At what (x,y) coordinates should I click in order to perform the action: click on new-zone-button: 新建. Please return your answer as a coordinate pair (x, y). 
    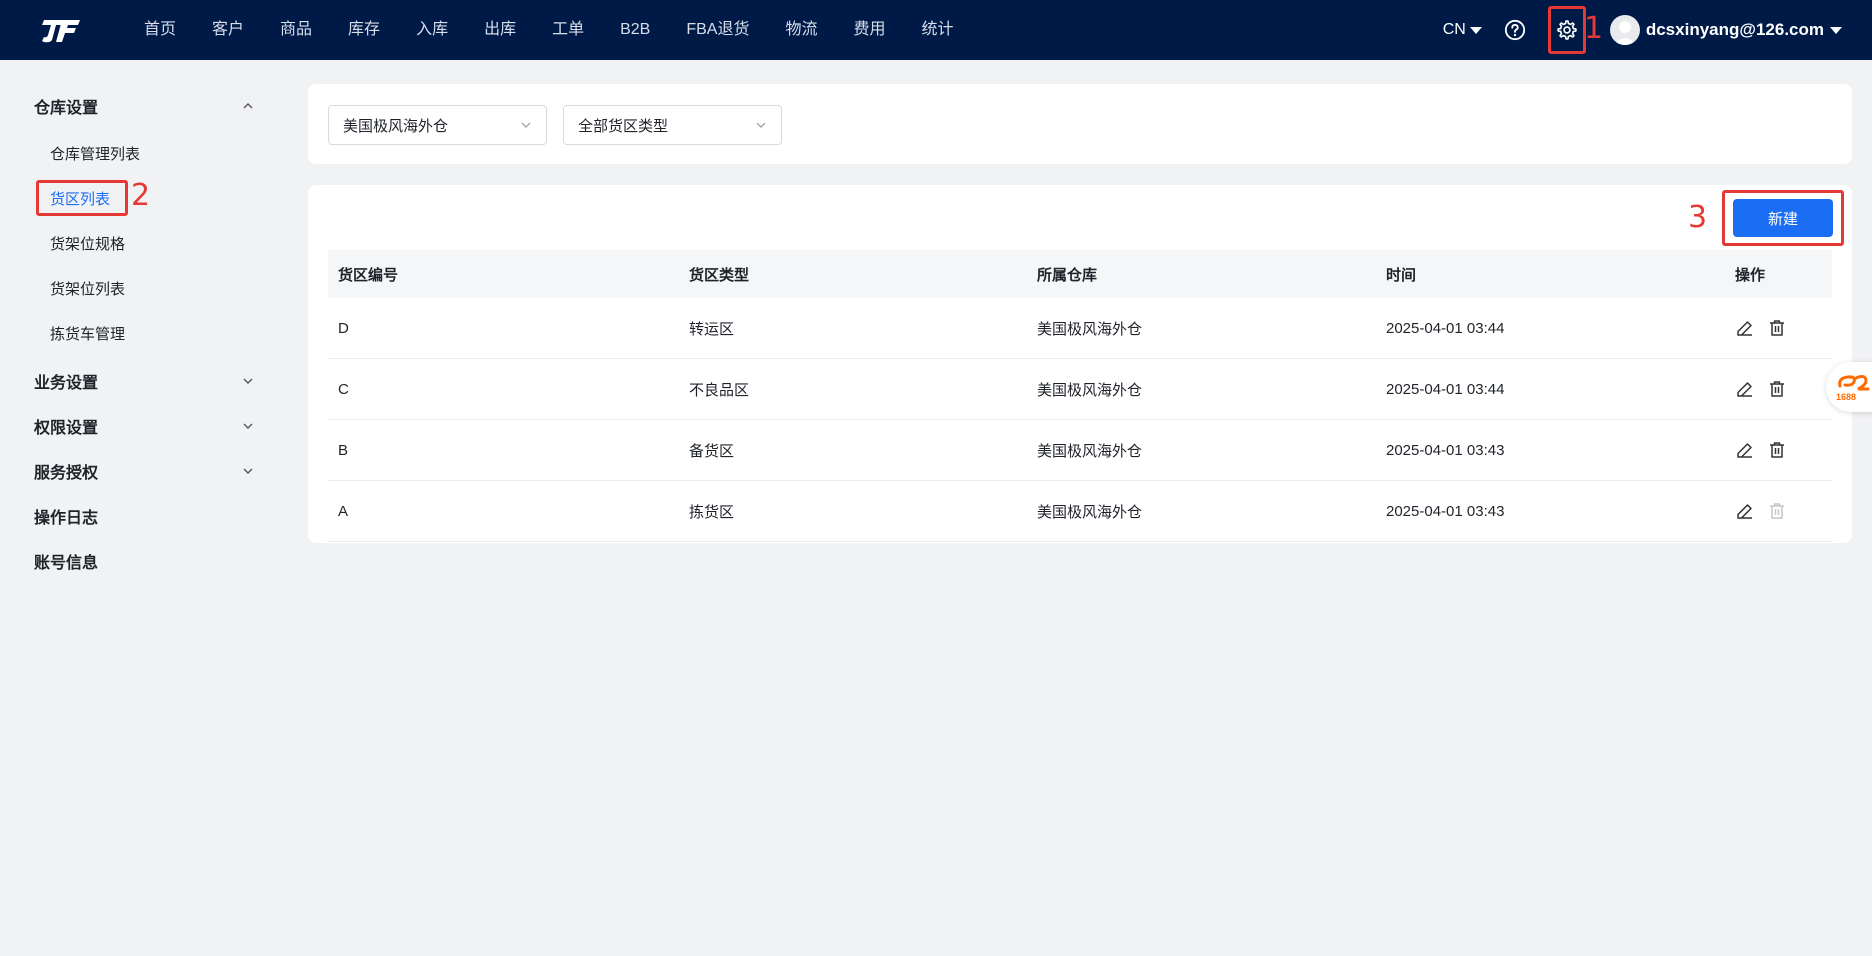
    Looking at the image, I should click on (1783, 218).